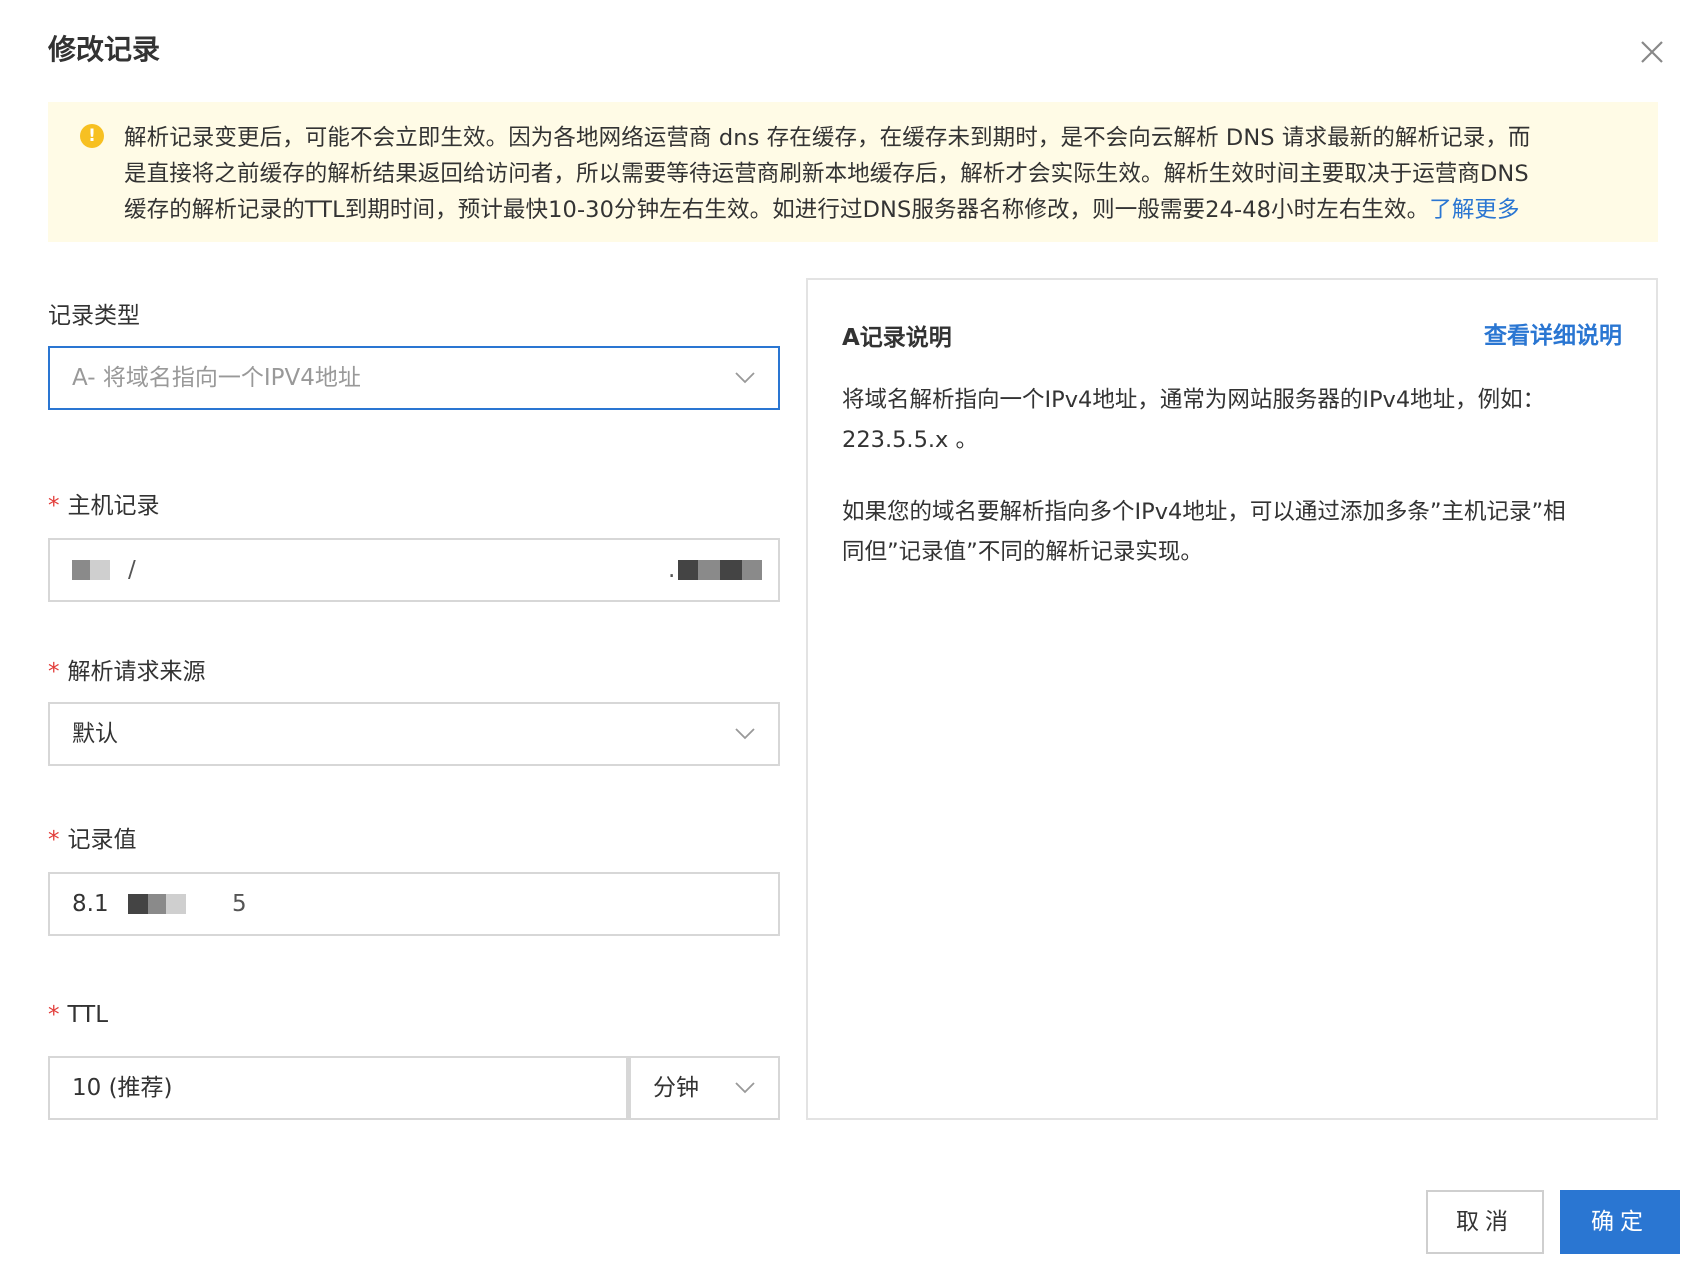  What do you see at coordinates (1620, 1222) in the screenshot?
I see `confirm-button: 确定` at bounding box center [1620, 1222].